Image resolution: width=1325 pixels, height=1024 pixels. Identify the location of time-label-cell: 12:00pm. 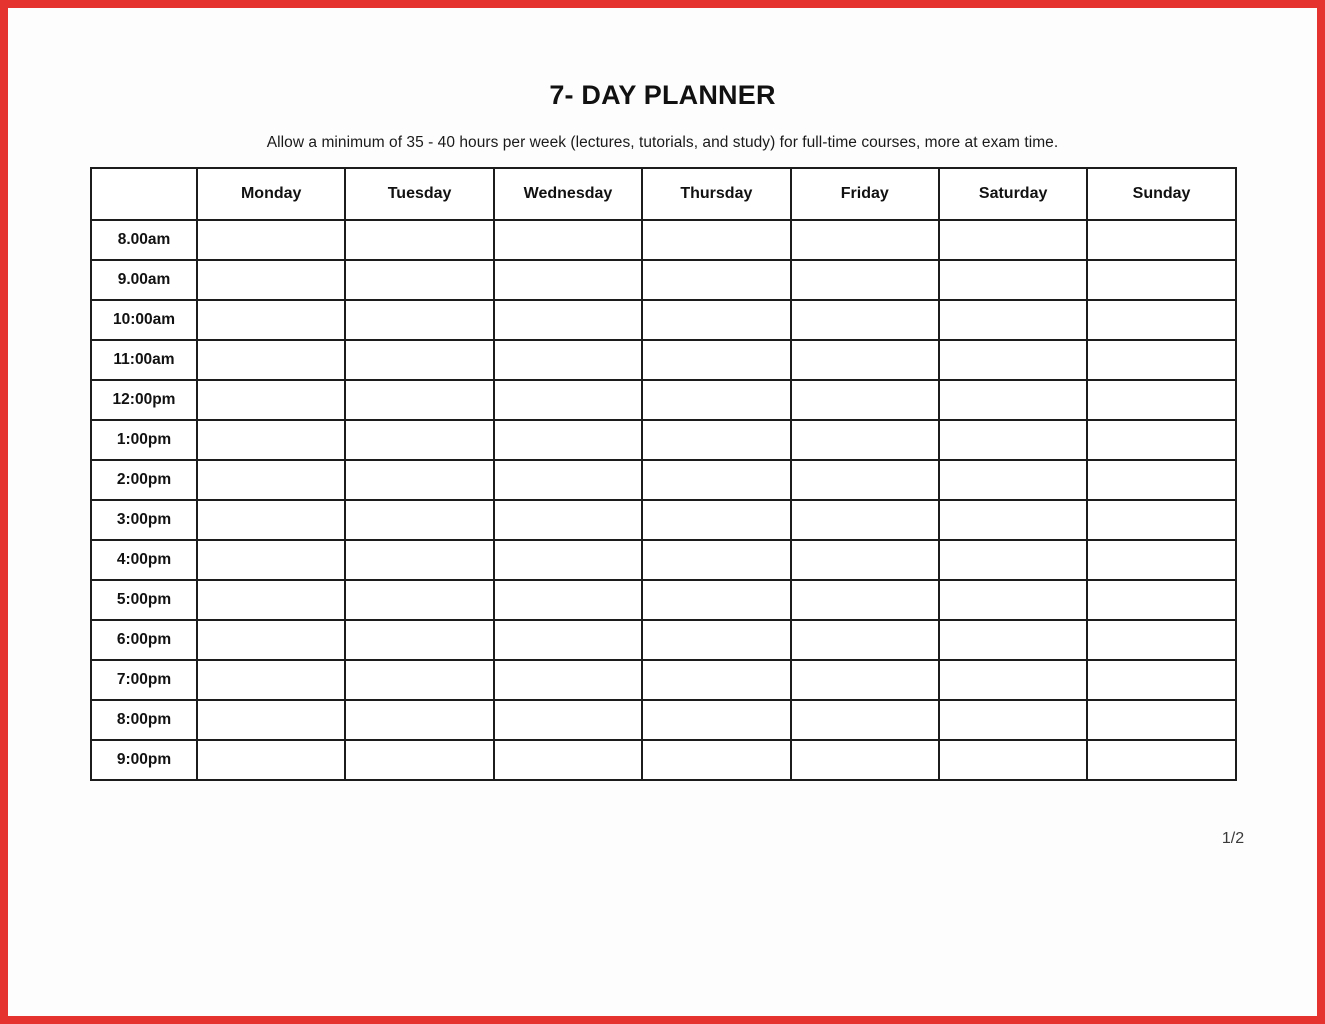
(144, 400).